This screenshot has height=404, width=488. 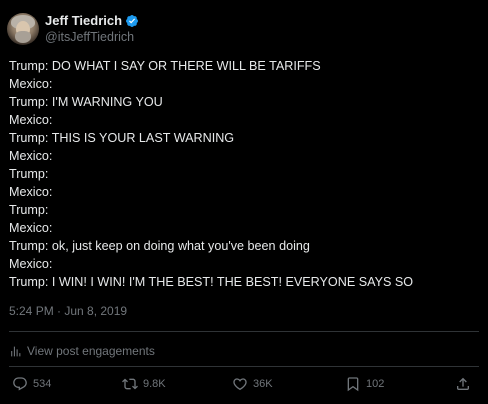 I want to click on divider-bottom, so click(x=244, y=366).